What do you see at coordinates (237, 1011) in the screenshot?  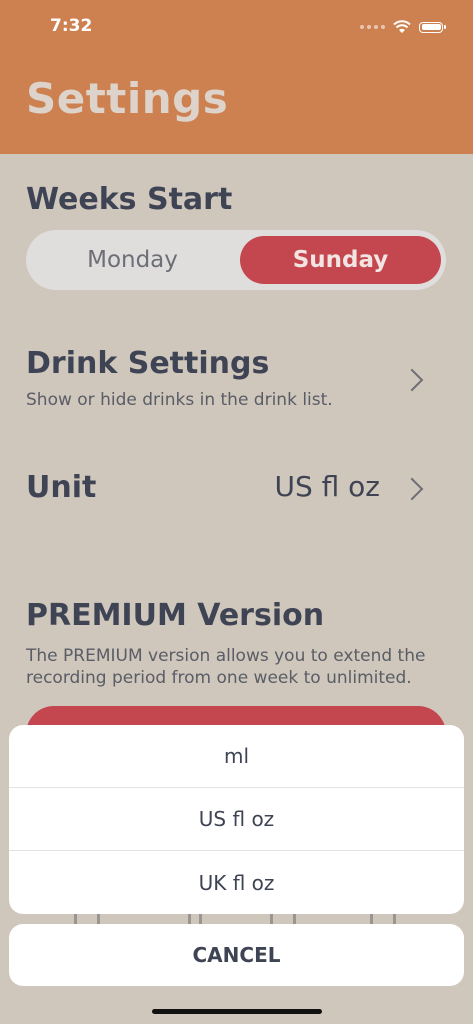 I see `home-indicator` at bounding box center [237, 1011].